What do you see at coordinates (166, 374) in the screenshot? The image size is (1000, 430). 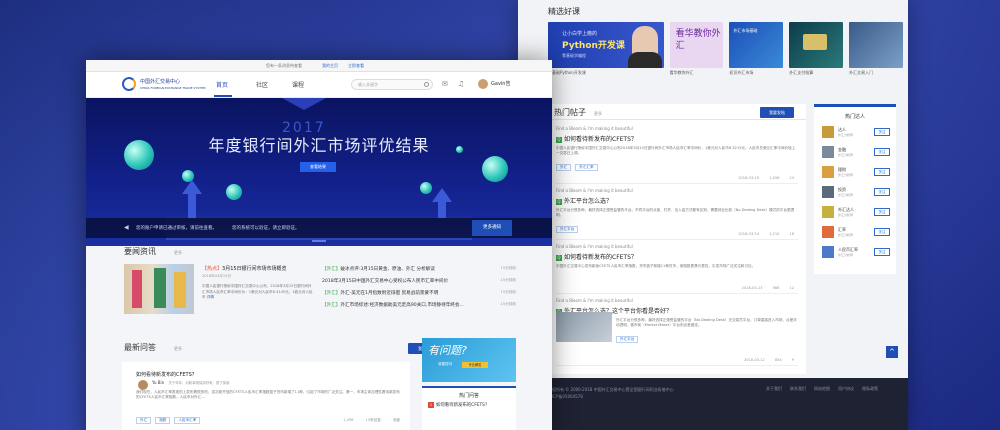 I see `qa-question: 如何看待新发布的CFETS？` at bounding box center [166, 374].